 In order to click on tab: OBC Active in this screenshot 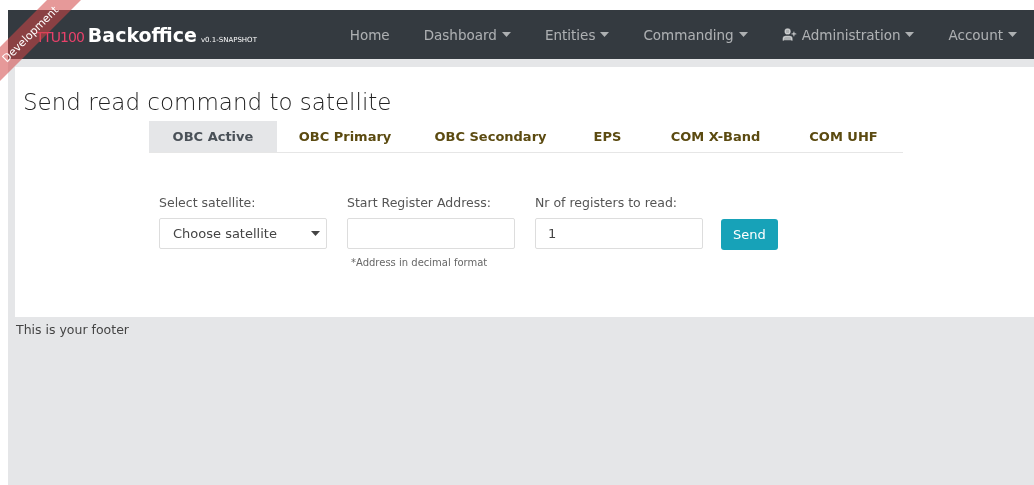, I will do `click(213, 136)`.